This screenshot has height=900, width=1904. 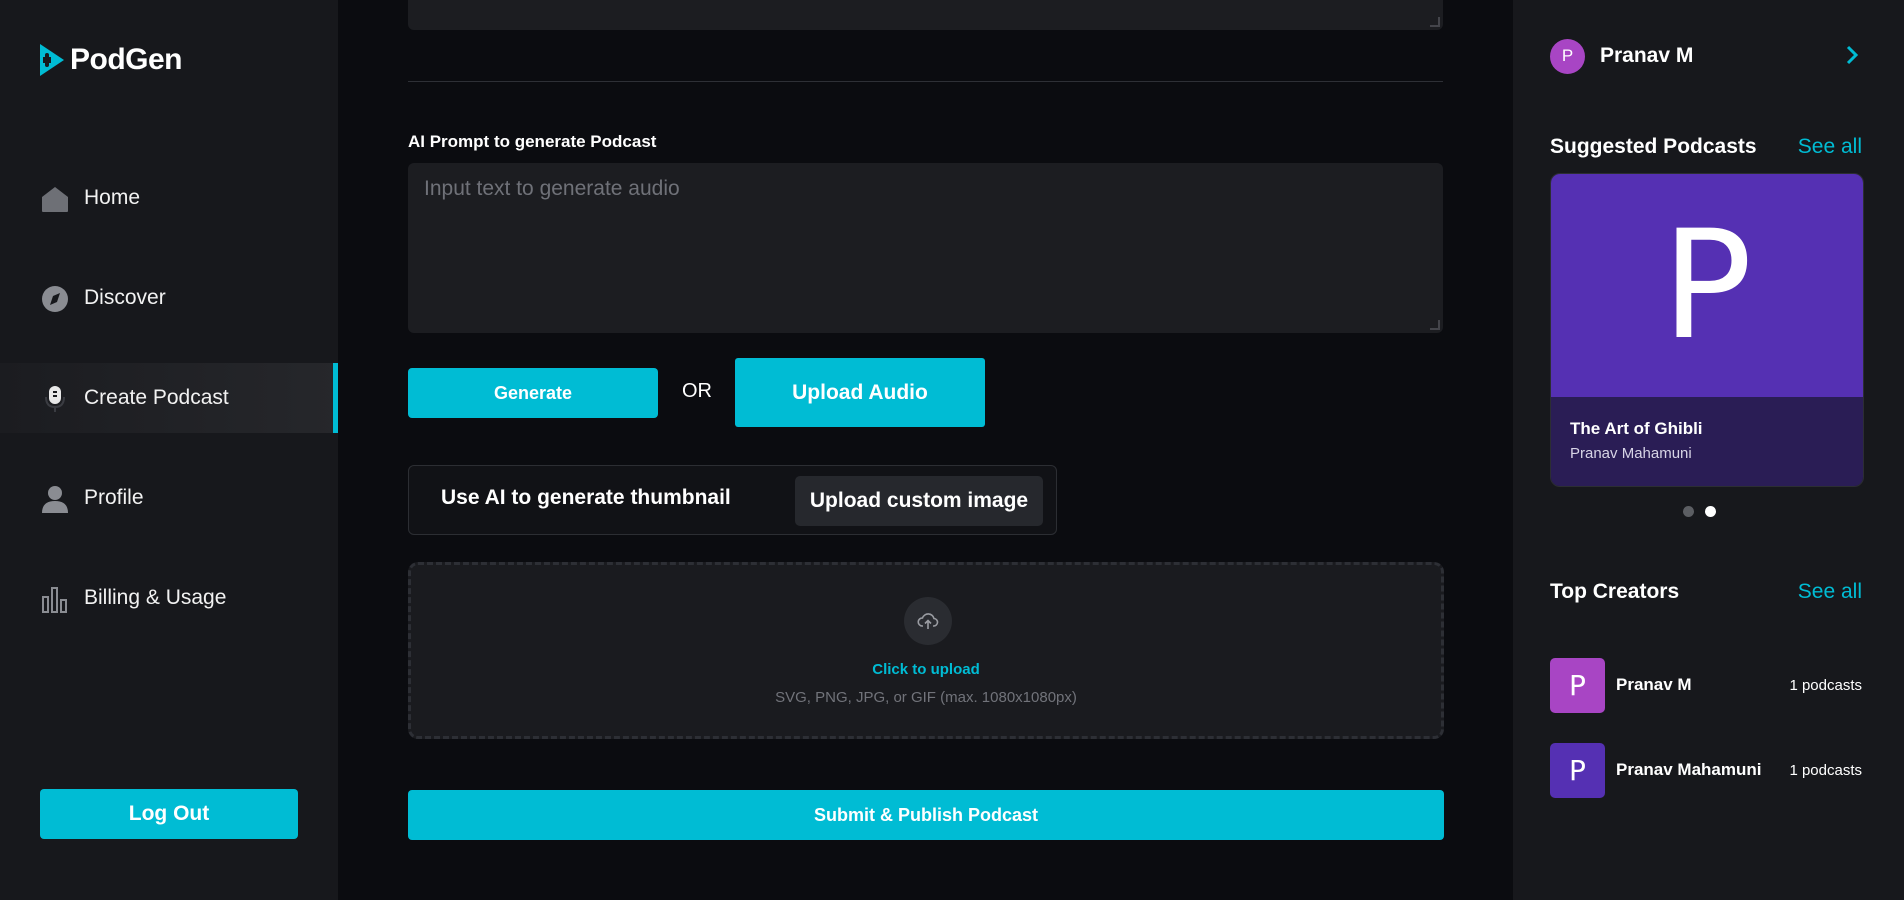 I want to click on sidebar-item-home: Home, so click(x=169, y=198).